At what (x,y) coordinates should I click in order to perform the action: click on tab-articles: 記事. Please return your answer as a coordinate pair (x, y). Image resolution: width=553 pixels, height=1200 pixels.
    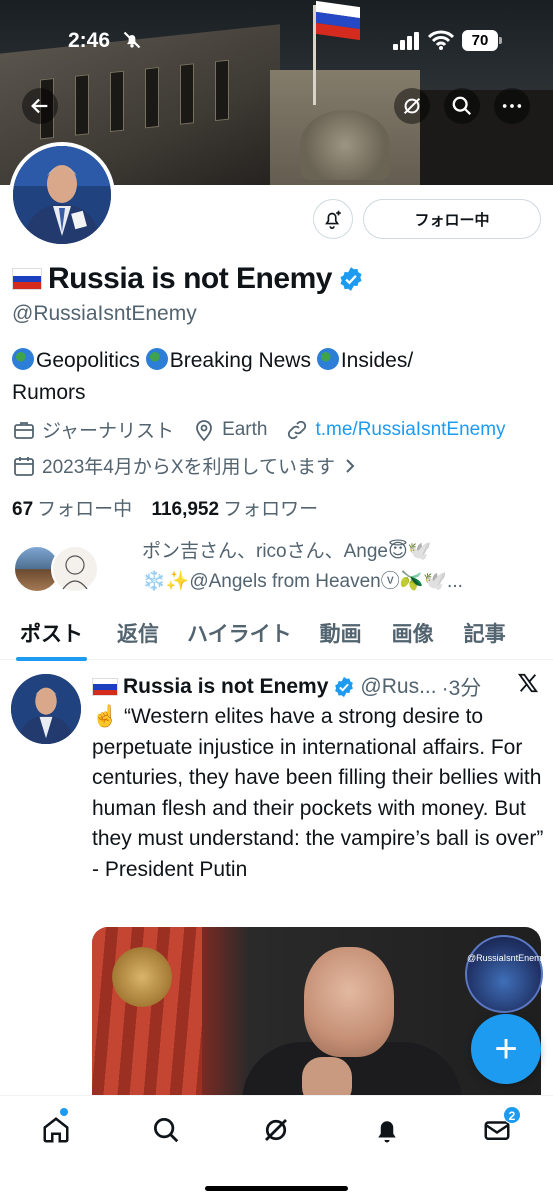
    Looking at the image, I should click on (485, 635).